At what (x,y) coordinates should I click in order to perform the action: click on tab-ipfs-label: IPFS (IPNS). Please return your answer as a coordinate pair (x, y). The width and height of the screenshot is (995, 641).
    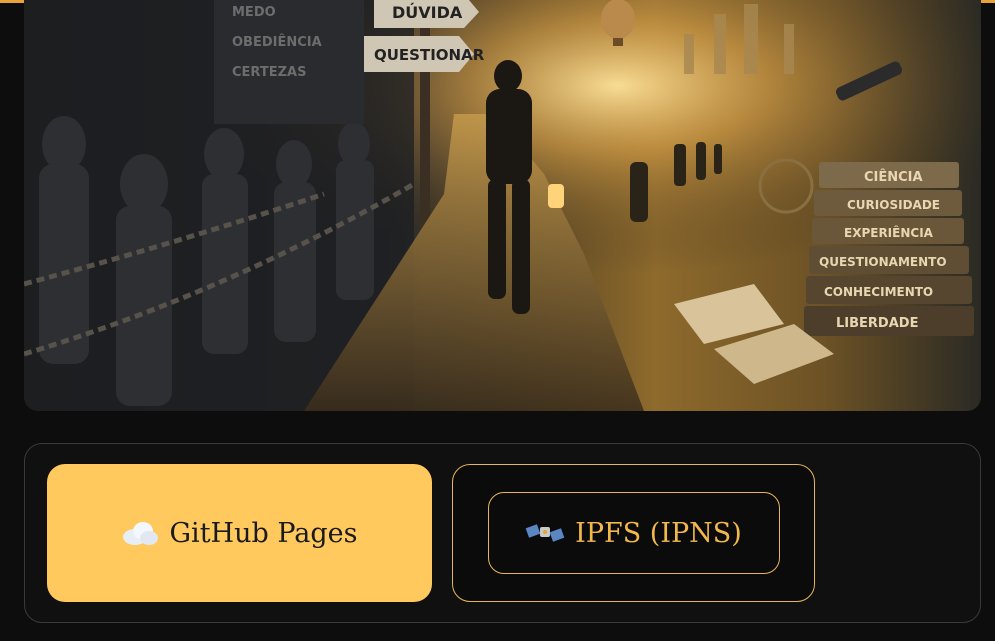
    Looking at the image, I should click on (658, 533).